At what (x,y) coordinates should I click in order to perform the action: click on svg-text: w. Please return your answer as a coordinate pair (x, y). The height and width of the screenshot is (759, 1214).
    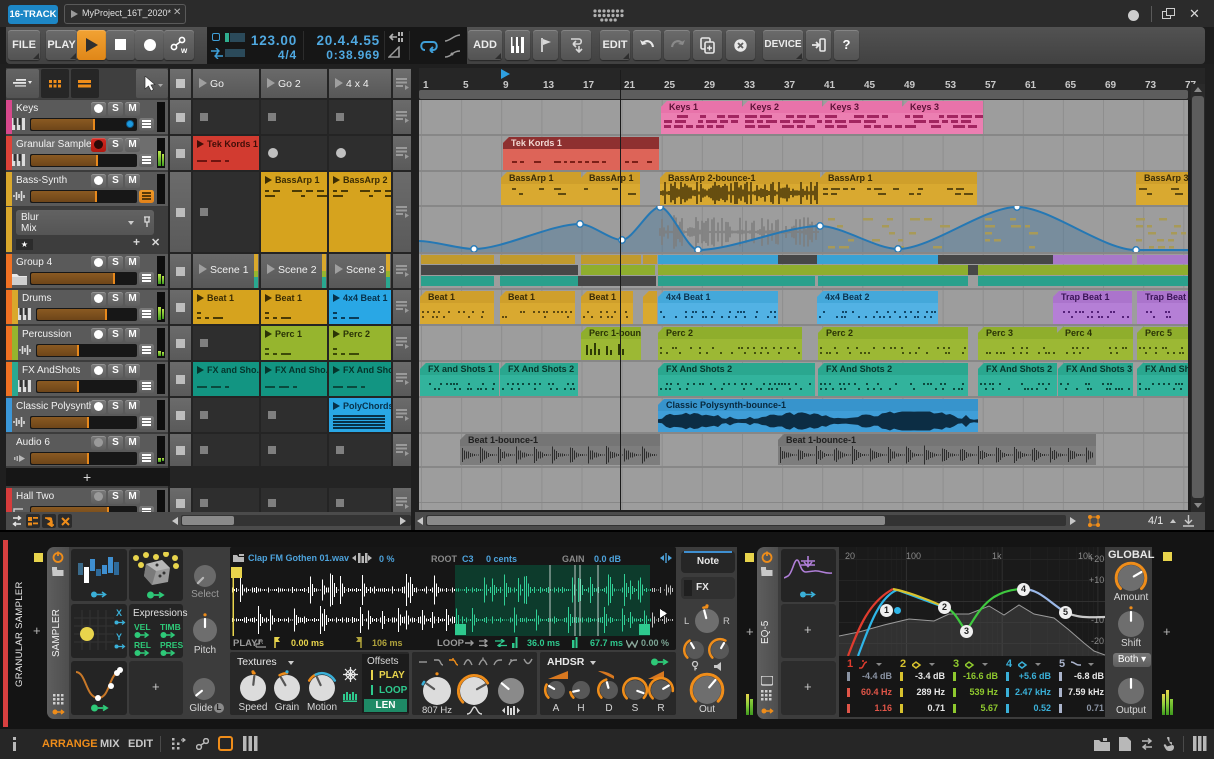
    Looking at the image, I should click on (184, 50).